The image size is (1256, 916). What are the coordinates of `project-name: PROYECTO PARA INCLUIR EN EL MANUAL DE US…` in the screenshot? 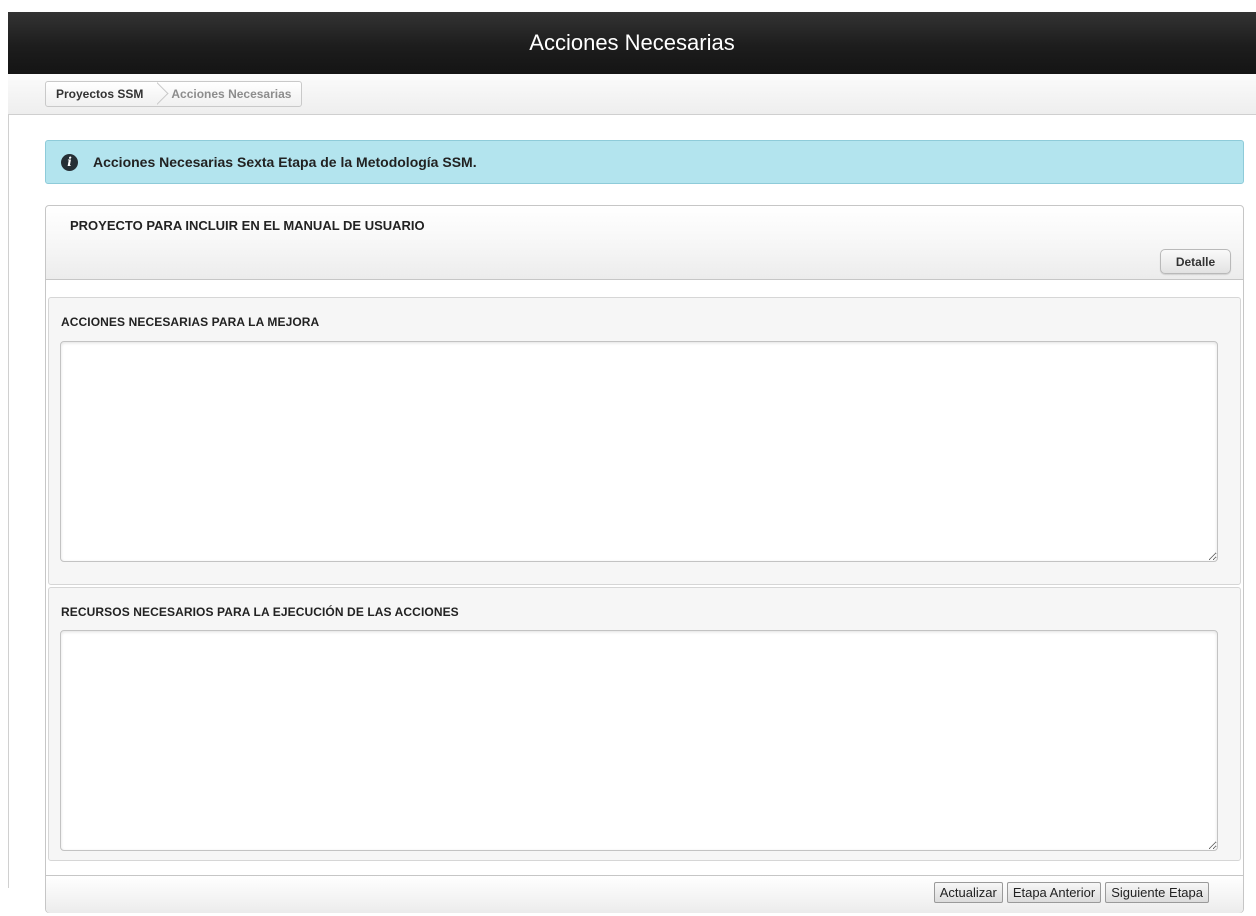 It's located at (247, 225).